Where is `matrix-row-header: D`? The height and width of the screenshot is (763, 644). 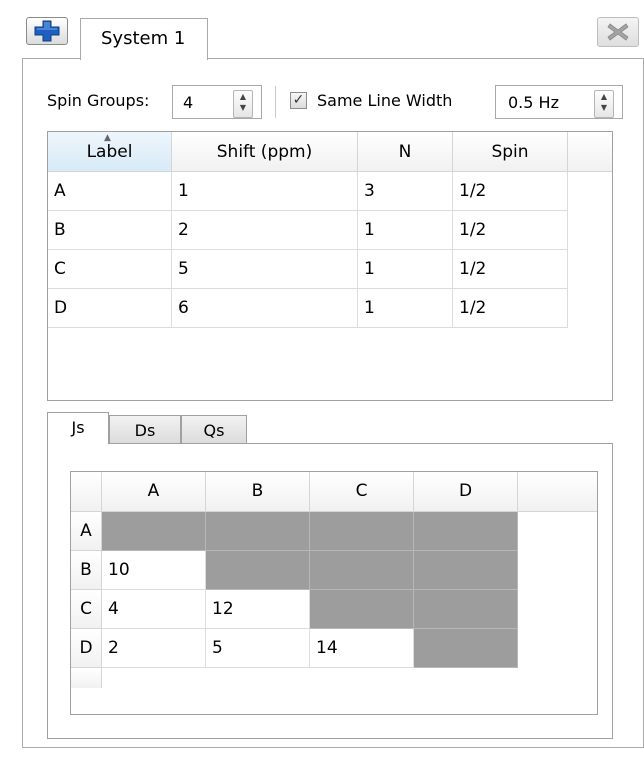
matrix-row-header: D is located at coordinates (86, 648).